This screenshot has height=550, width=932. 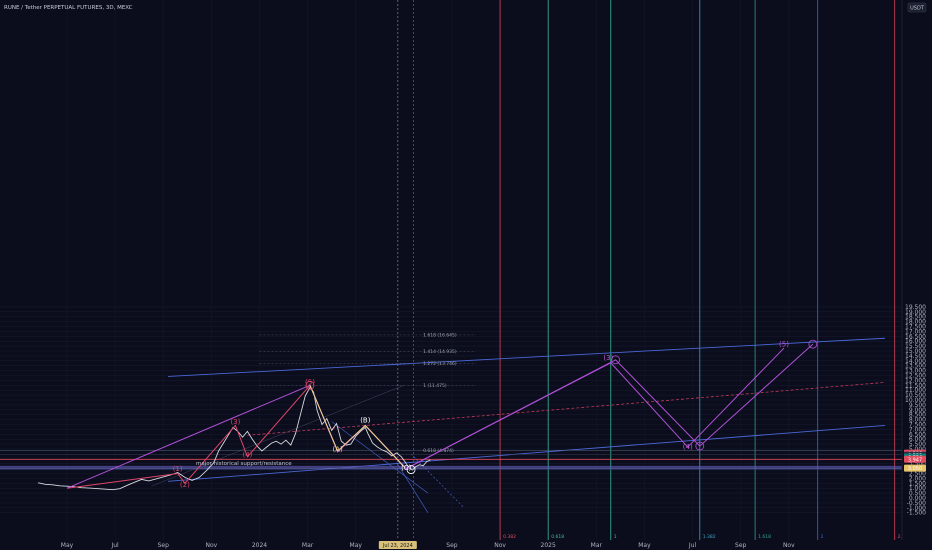 I want to click on currency-label: USDT, so click(x=917, y=9).